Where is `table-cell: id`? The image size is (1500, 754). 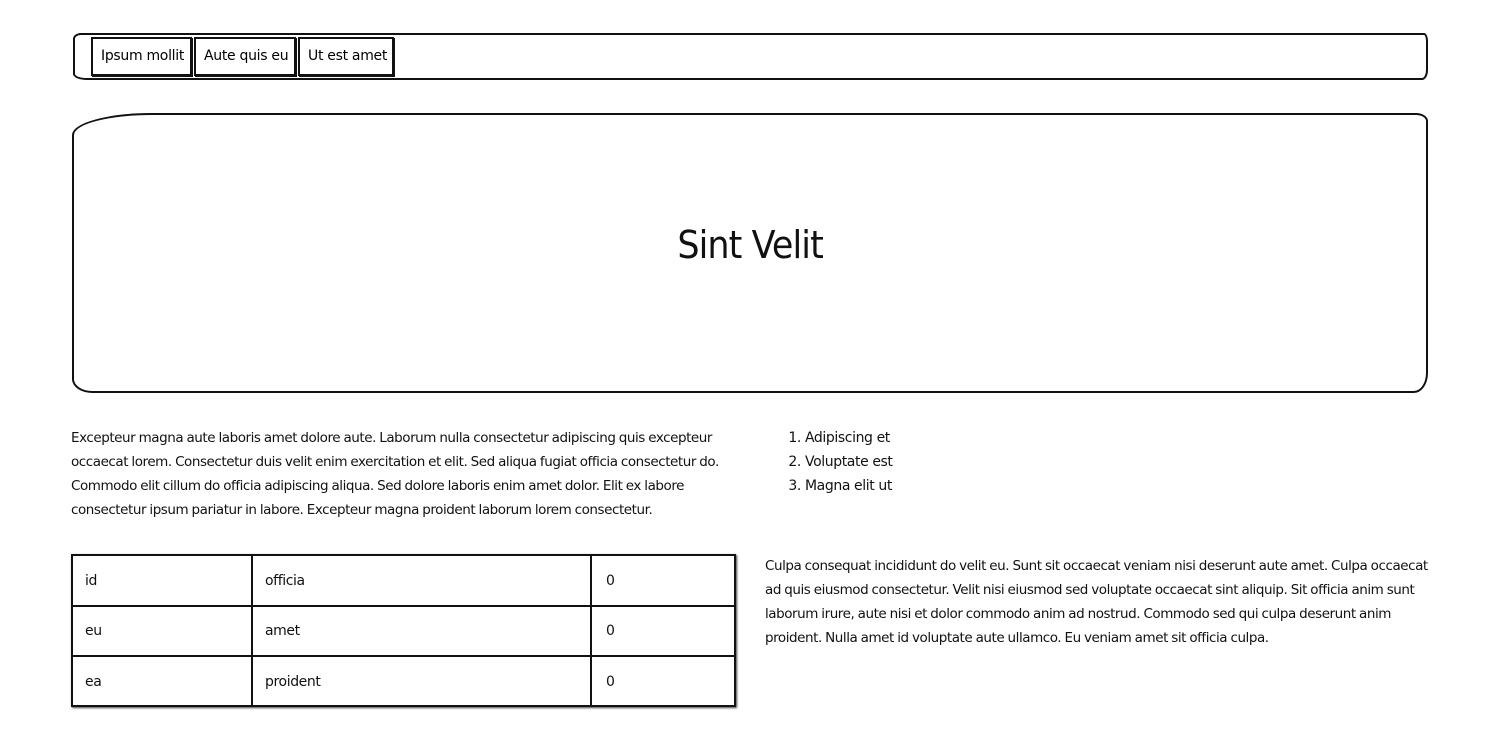
table-cell: id is located at coordinates (163, 581).